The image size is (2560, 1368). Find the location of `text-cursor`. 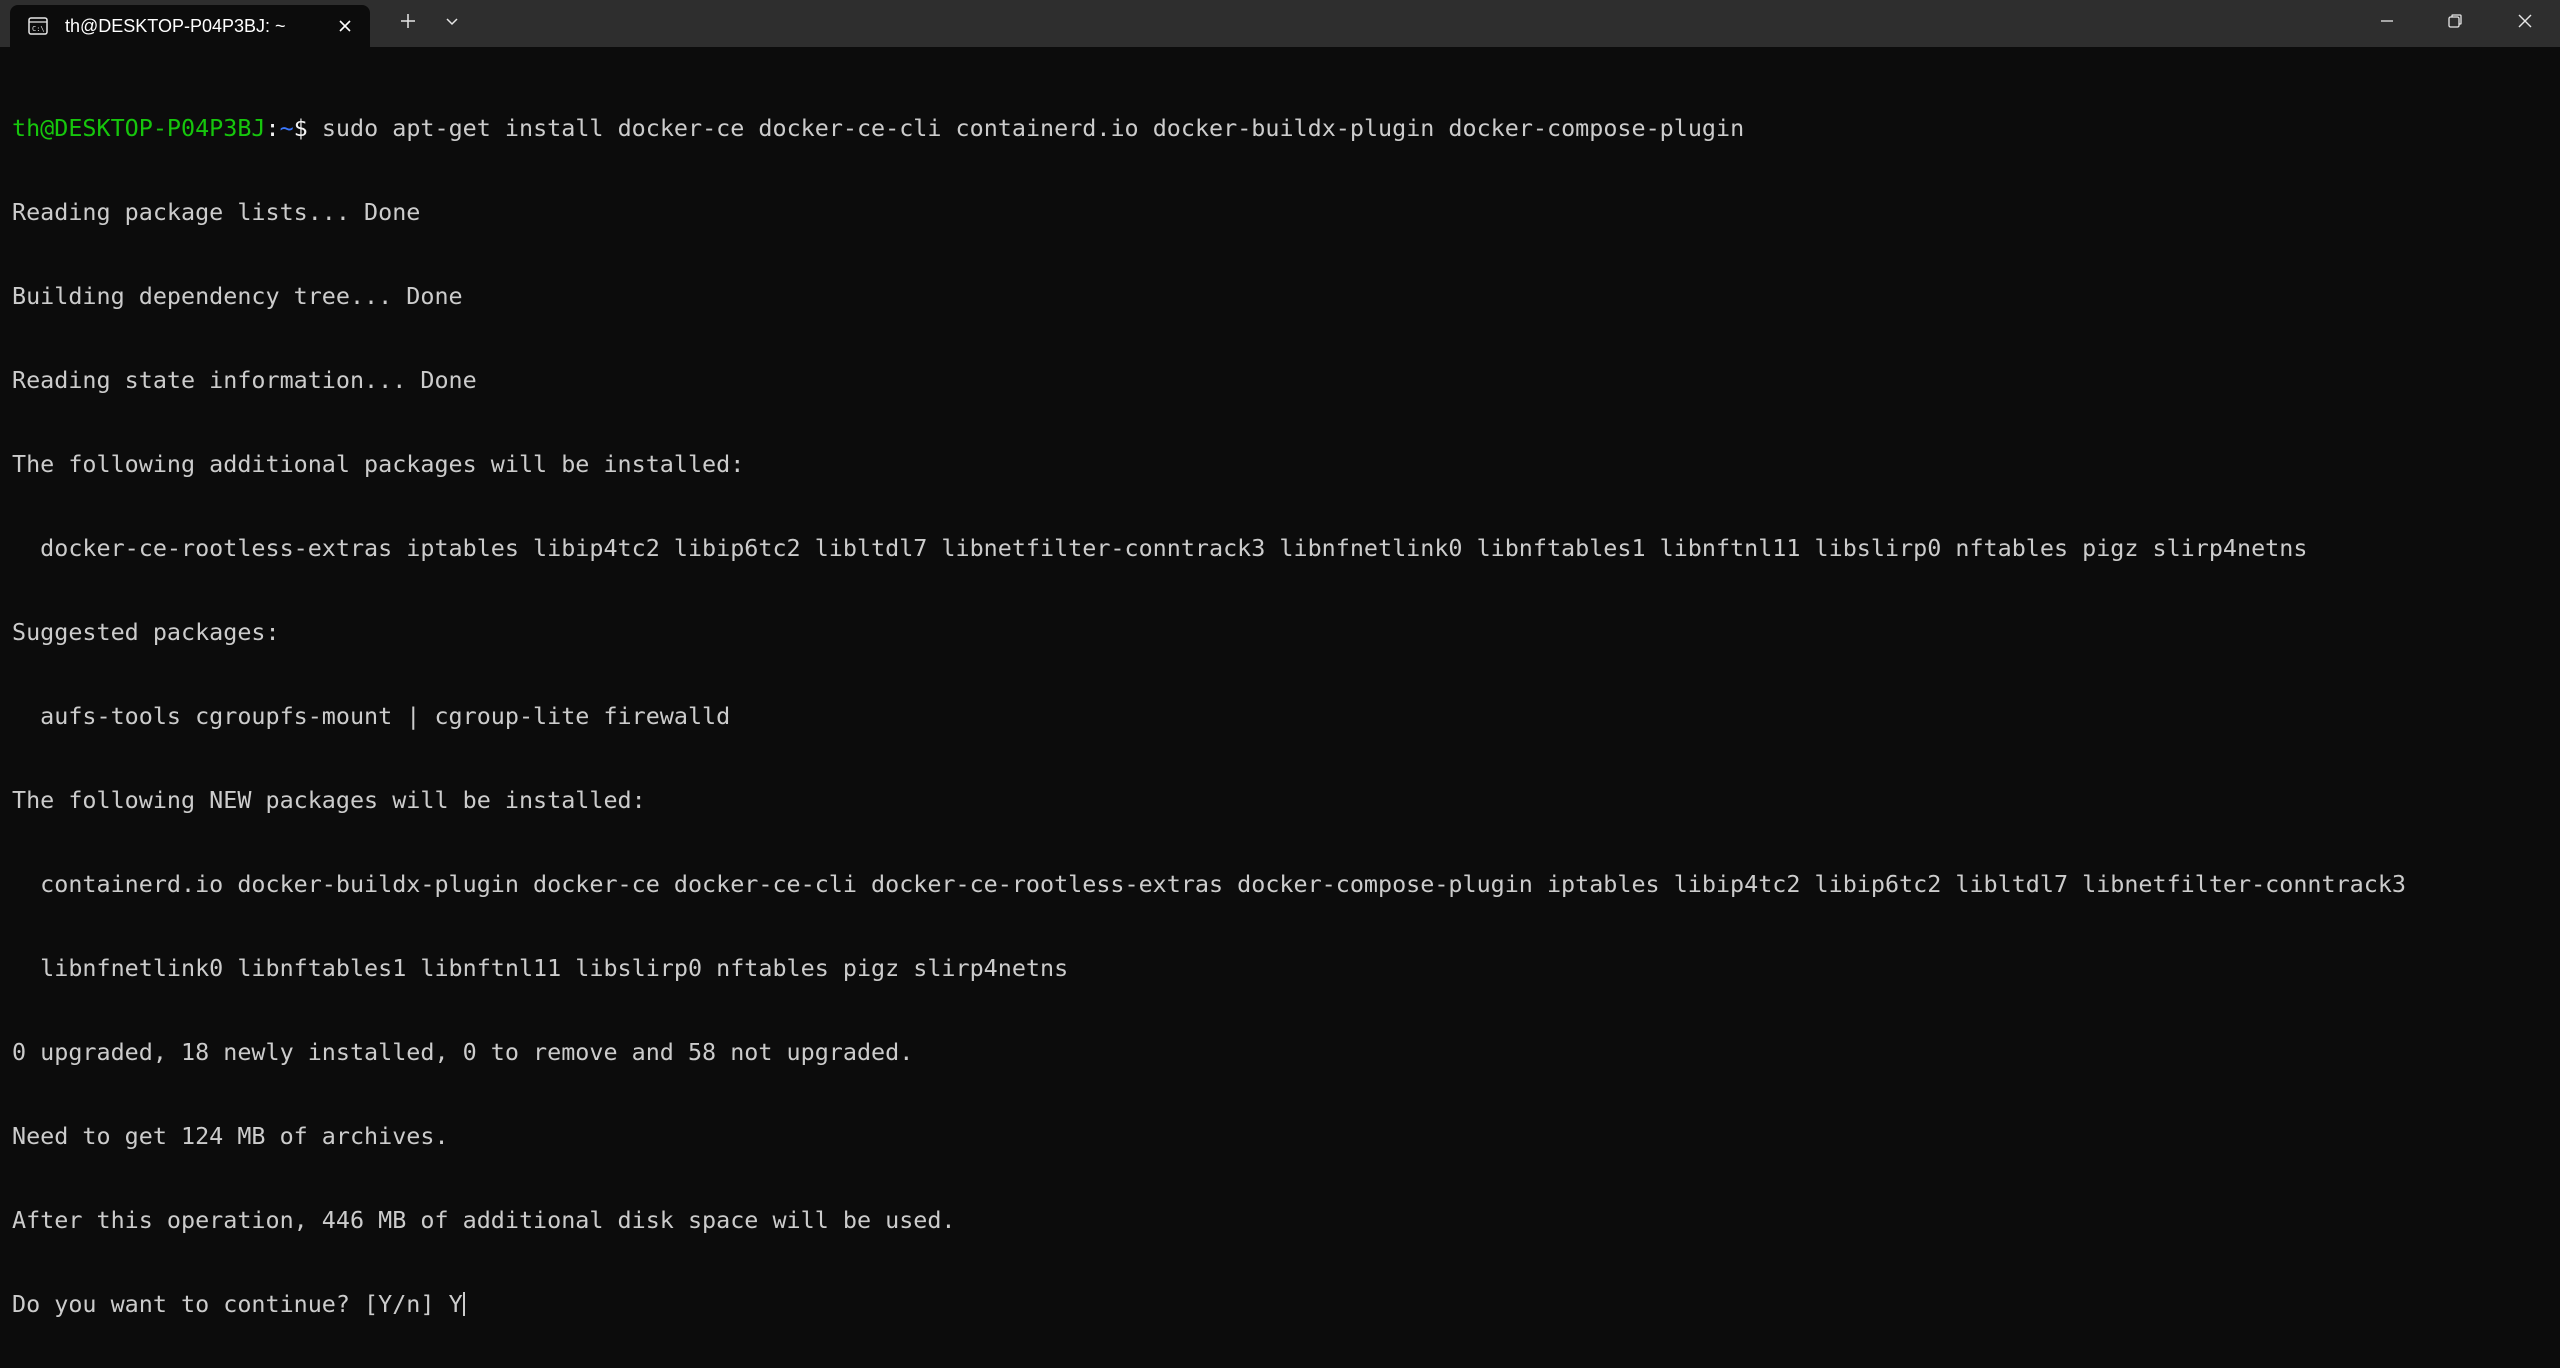

text-cursor is located at coordinates (463, 1304).